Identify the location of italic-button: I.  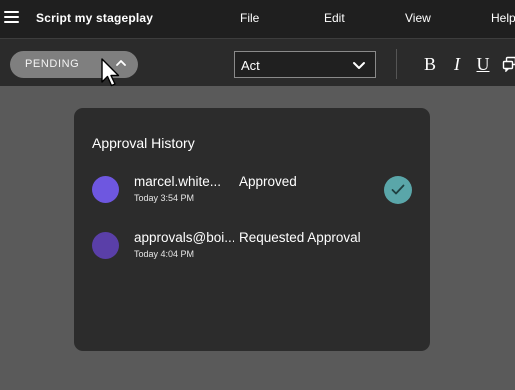
(457, 64).